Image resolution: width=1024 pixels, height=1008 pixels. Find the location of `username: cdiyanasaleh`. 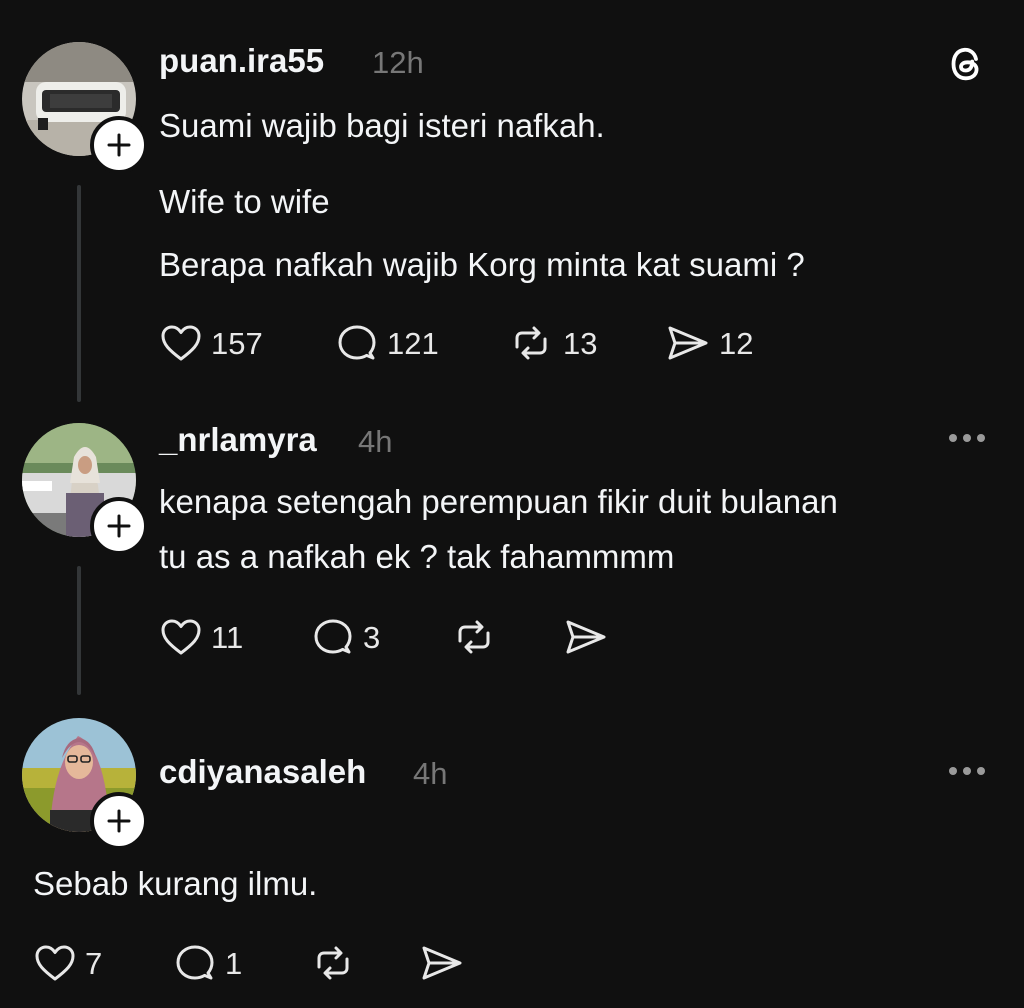

username: cdiyanasaleh is located at coordinates (262, 771).